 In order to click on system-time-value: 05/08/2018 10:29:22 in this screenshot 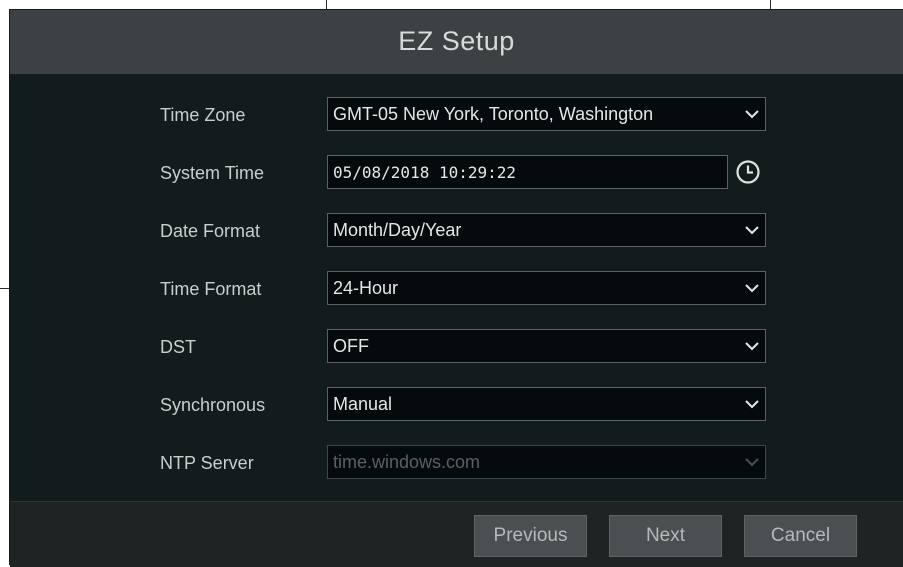, I will do `click(425, 172)`.